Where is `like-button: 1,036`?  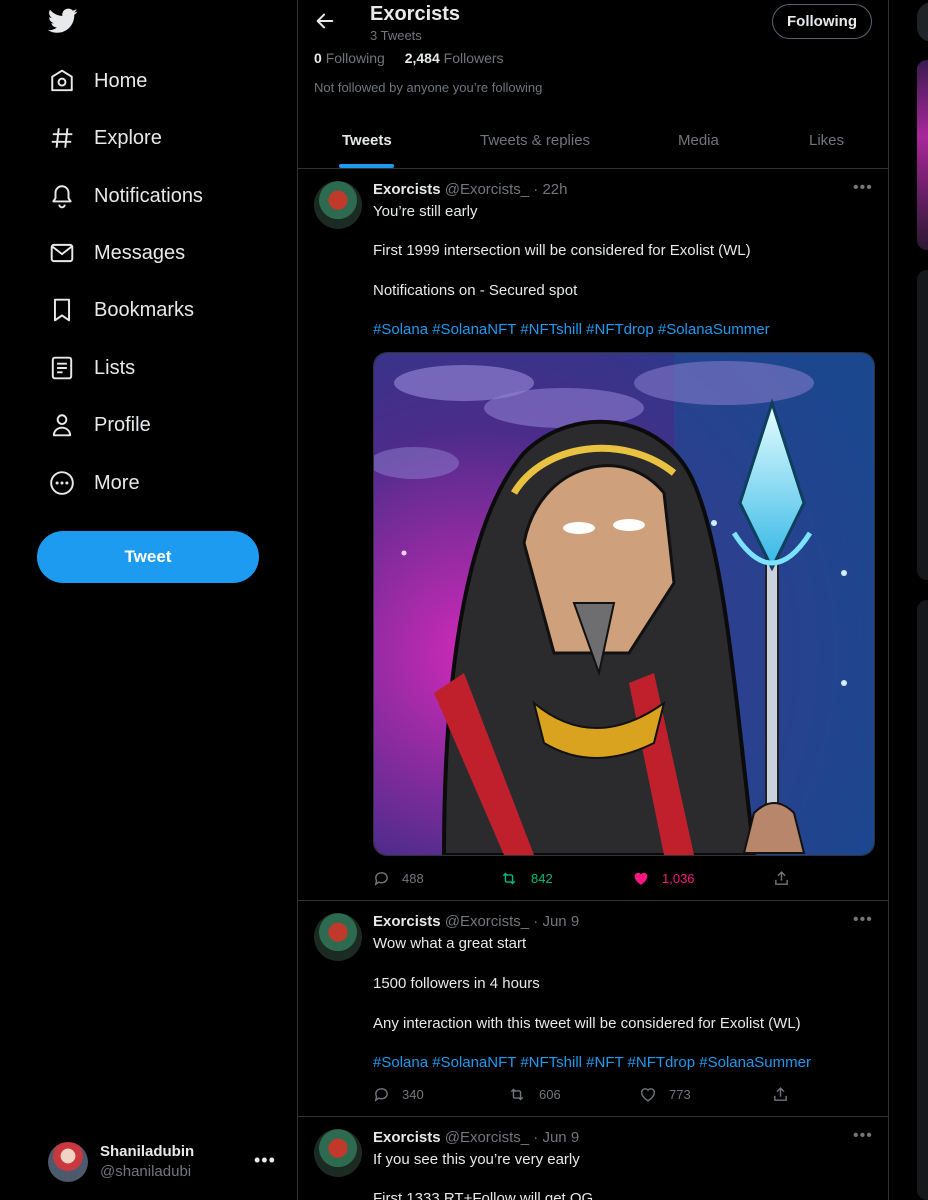
like-button: 1,036 is located at coordinates (663, 878).